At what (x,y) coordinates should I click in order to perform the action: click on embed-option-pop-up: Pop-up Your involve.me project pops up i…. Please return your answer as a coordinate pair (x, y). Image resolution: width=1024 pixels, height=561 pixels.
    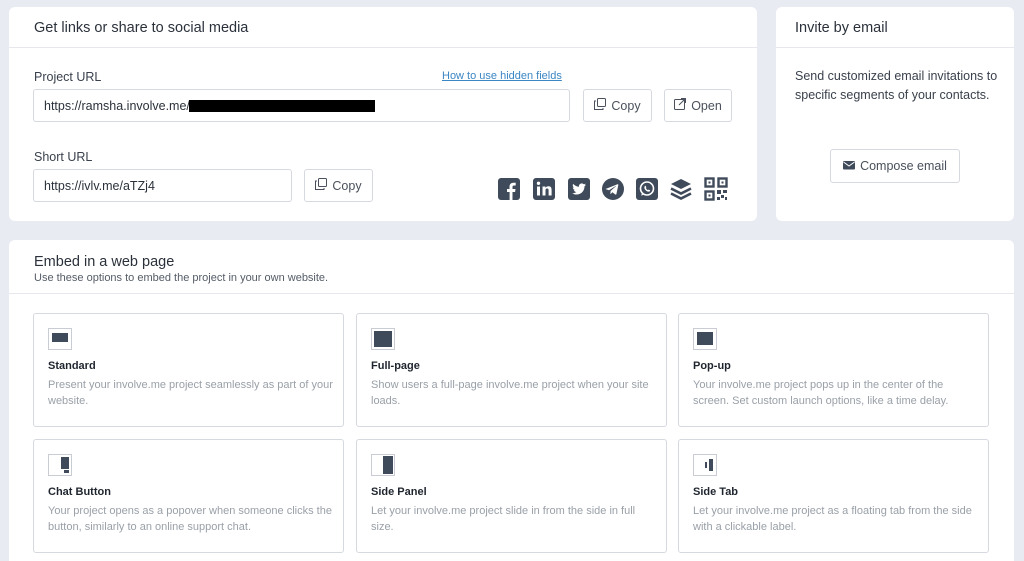
    Looking at the image, I should click on (833, 370).